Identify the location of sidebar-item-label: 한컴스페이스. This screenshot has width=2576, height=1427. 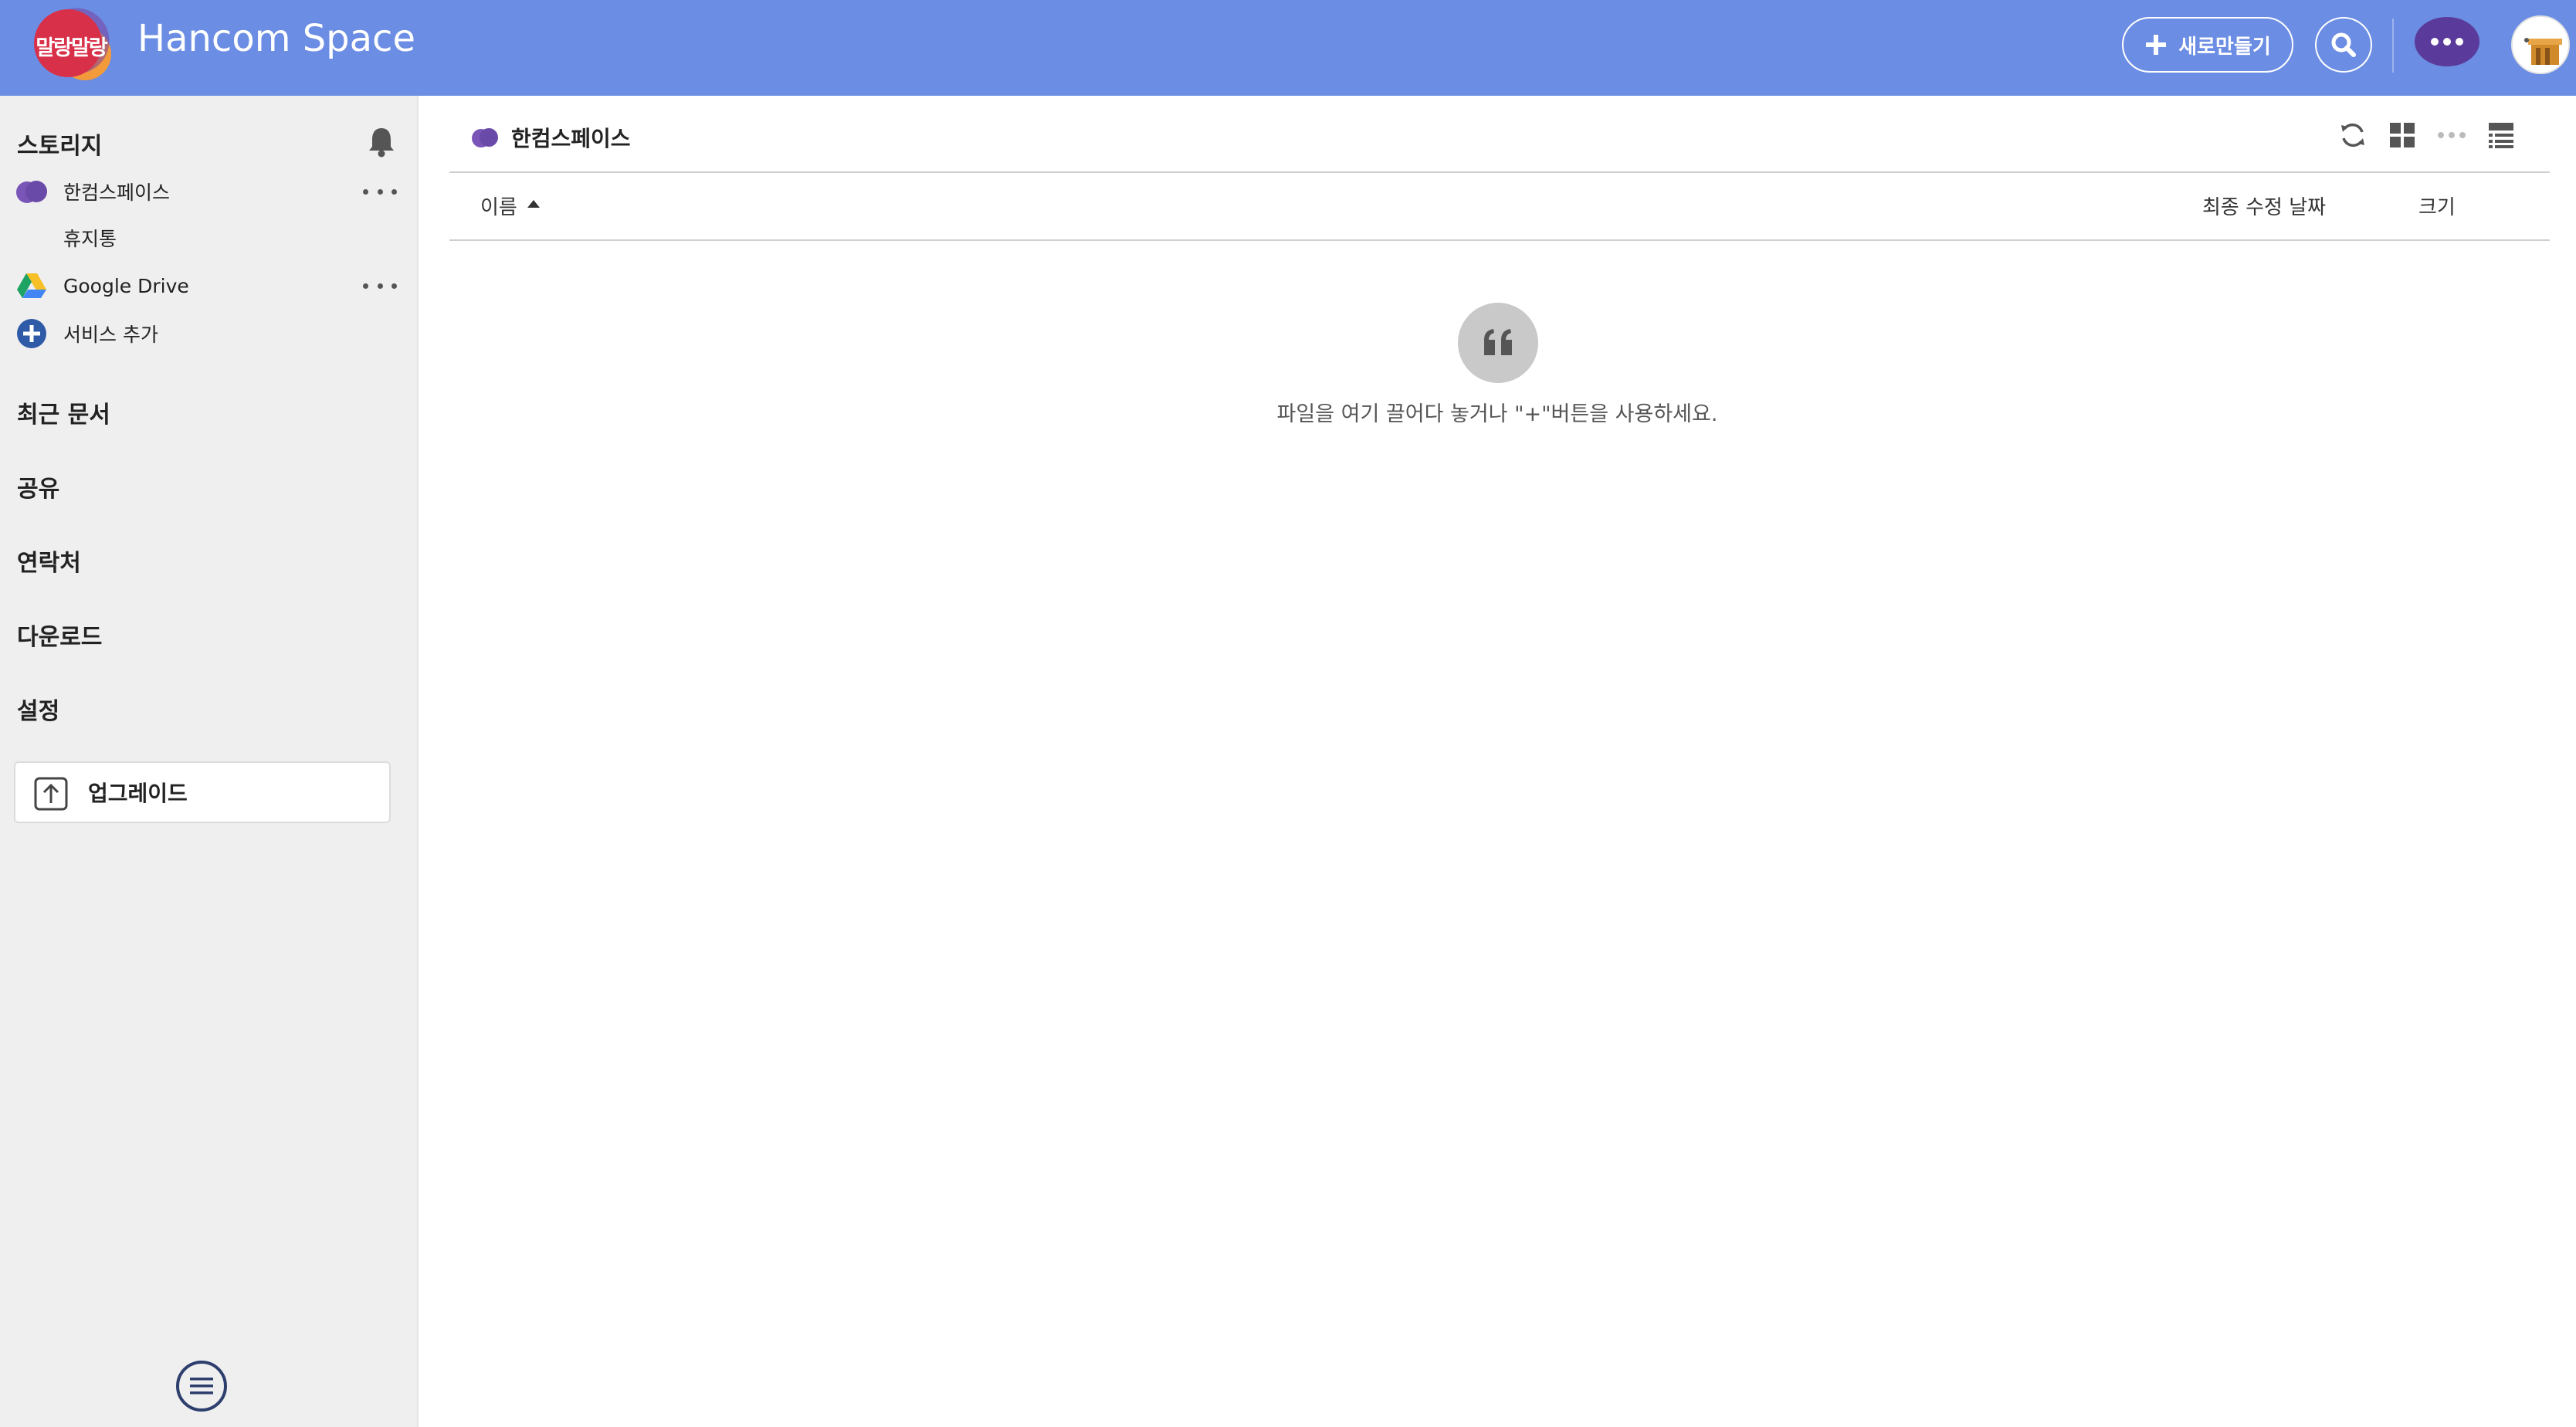
(117, 192).